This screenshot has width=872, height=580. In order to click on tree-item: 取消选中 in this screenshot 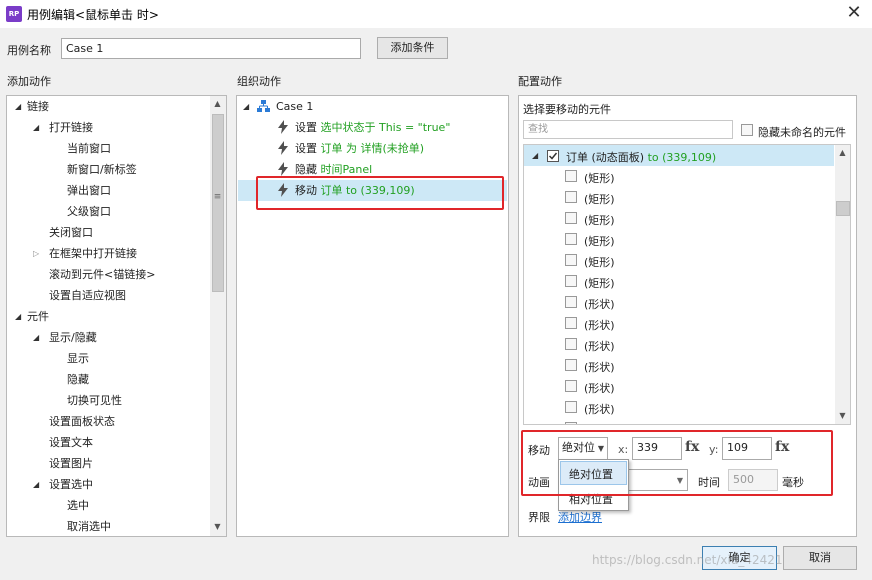, I will do `click(89, 526)`.